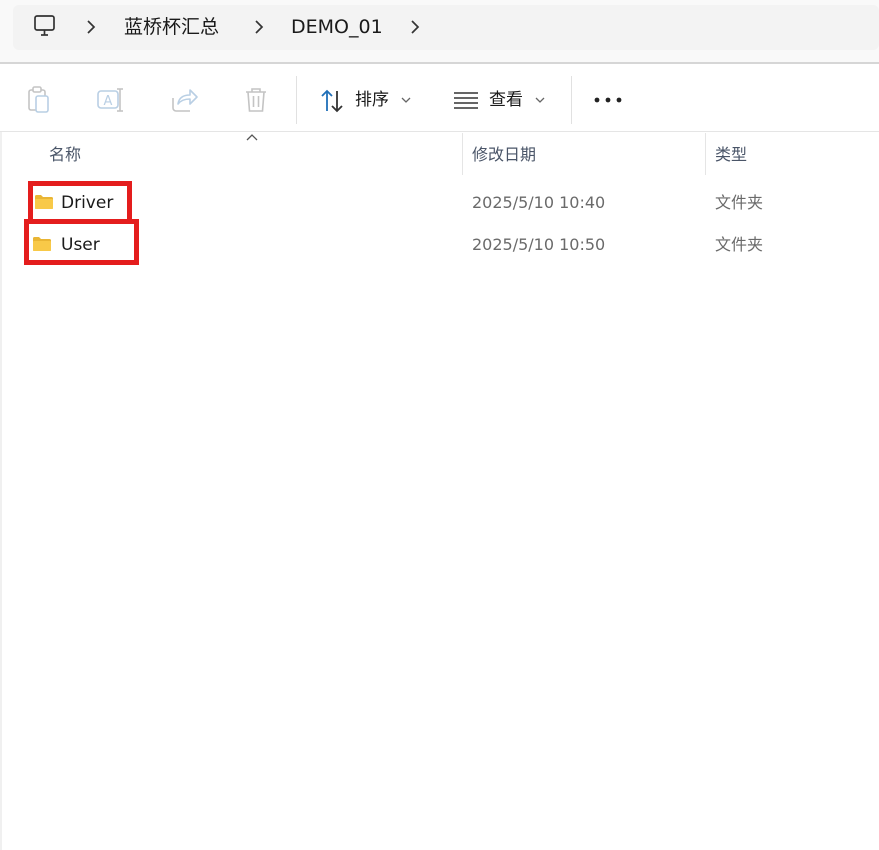  I want to click on sort-button: 排序, so click(367, 100).